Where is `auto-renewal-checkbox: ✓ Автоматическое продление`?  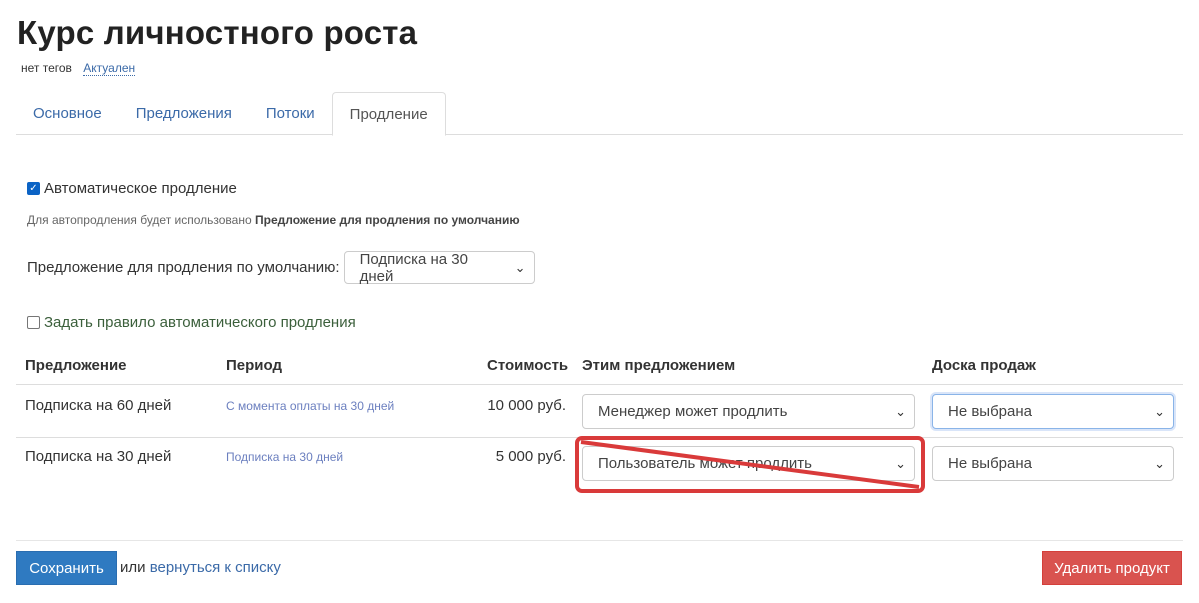 auto-renewal-checkbox: ✓ Автоматическое продление is located at coordinates (132, 188).